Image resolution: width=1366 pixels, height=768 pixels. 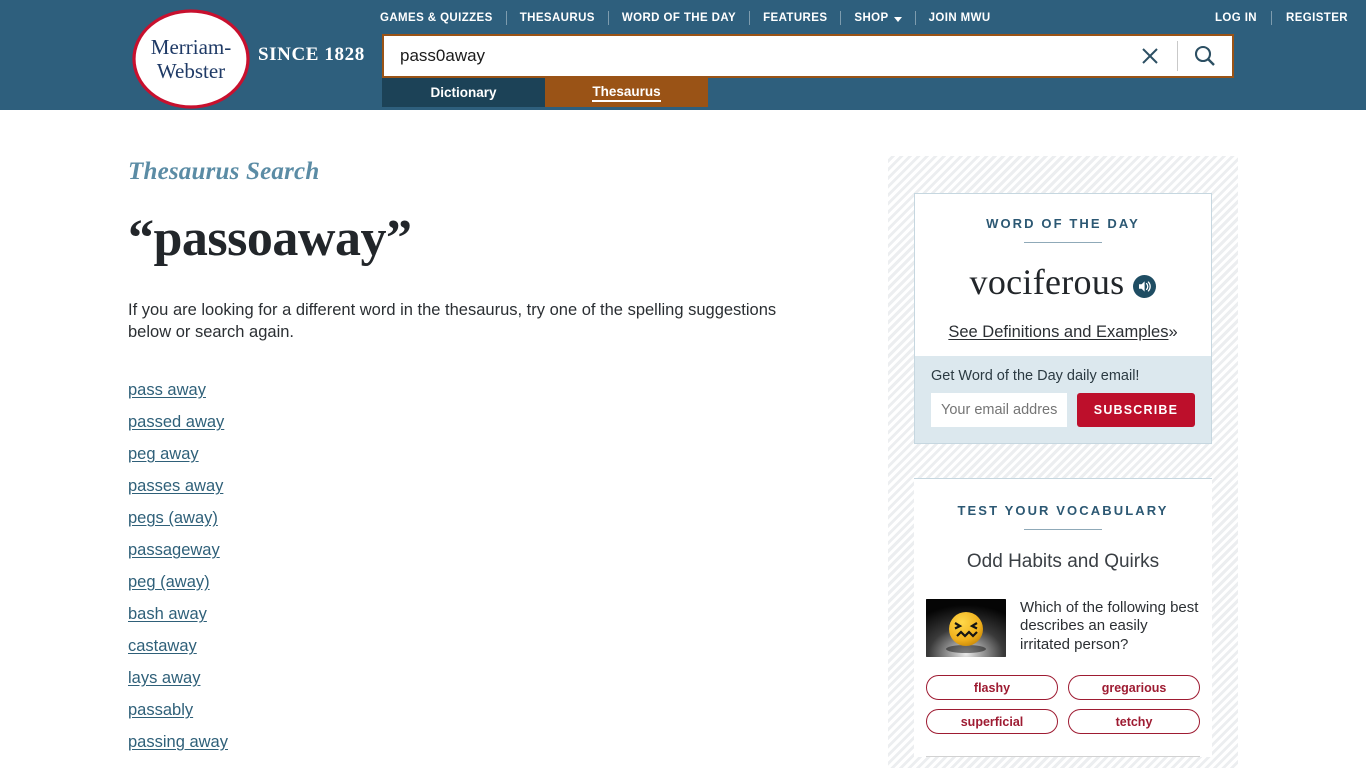 I want to click on suggestion-link: bash away, so click(x=167, y=614).